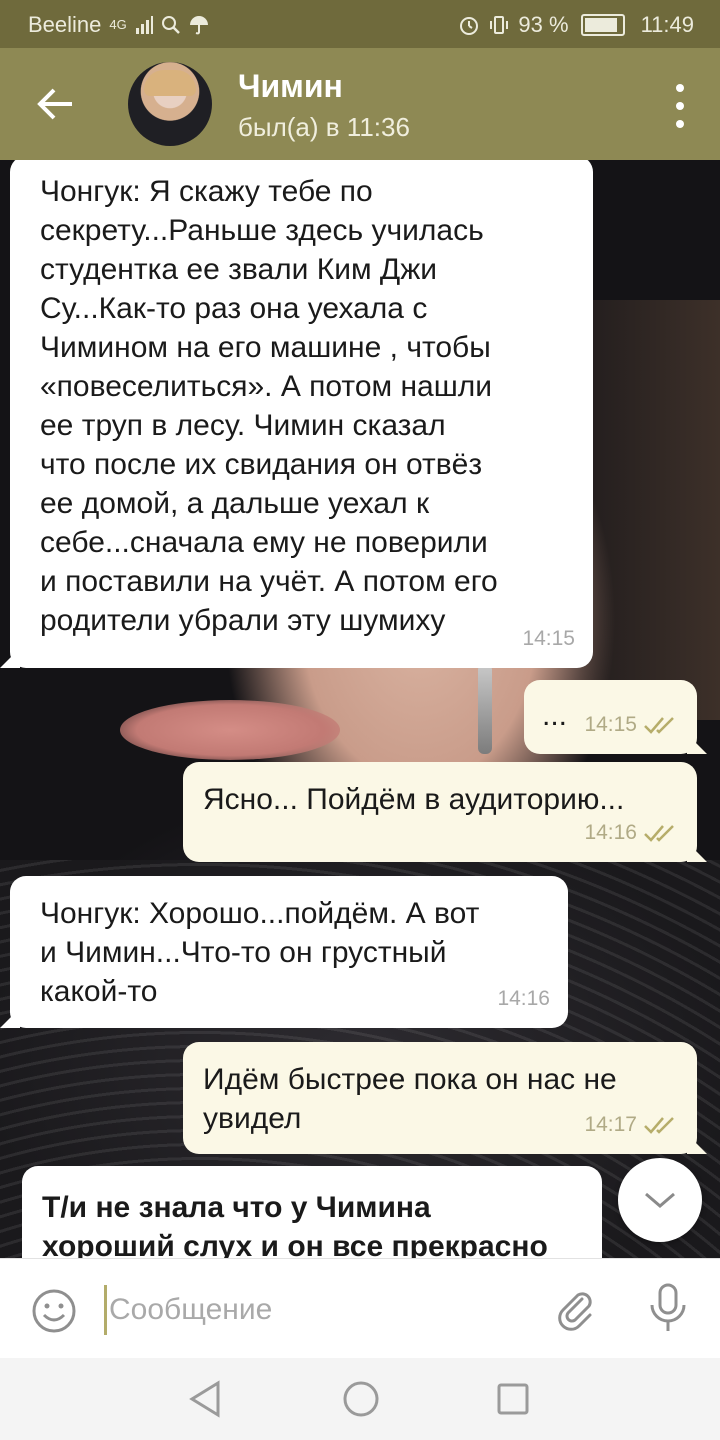 The height and width of the screenshot is (1440, 720). Describe the element at coordinates (680, 106) in the screenshot. I see `more-vertical-icon` at that location.